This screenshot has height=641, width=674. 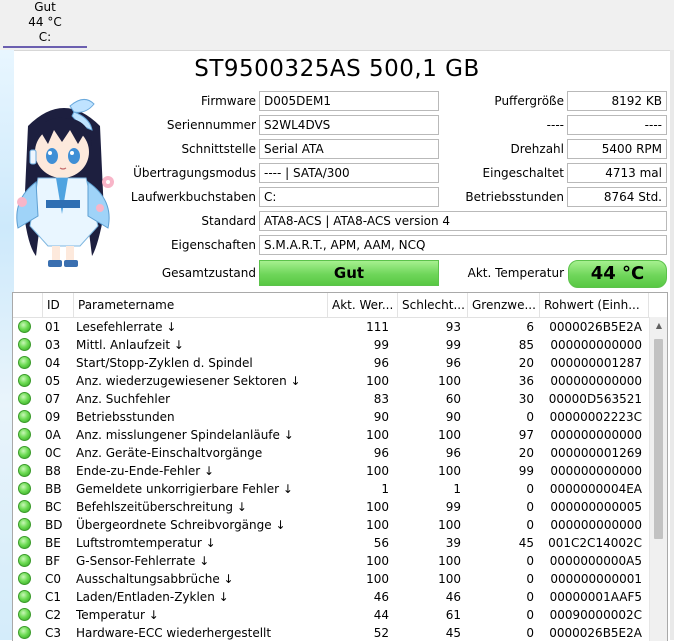 What do you see at coordinates (184, 489) in the screenshot?
I see `cell-name: Gemeldete unkorrigierbare Fehler ↓` at bounding box center [184, 489].